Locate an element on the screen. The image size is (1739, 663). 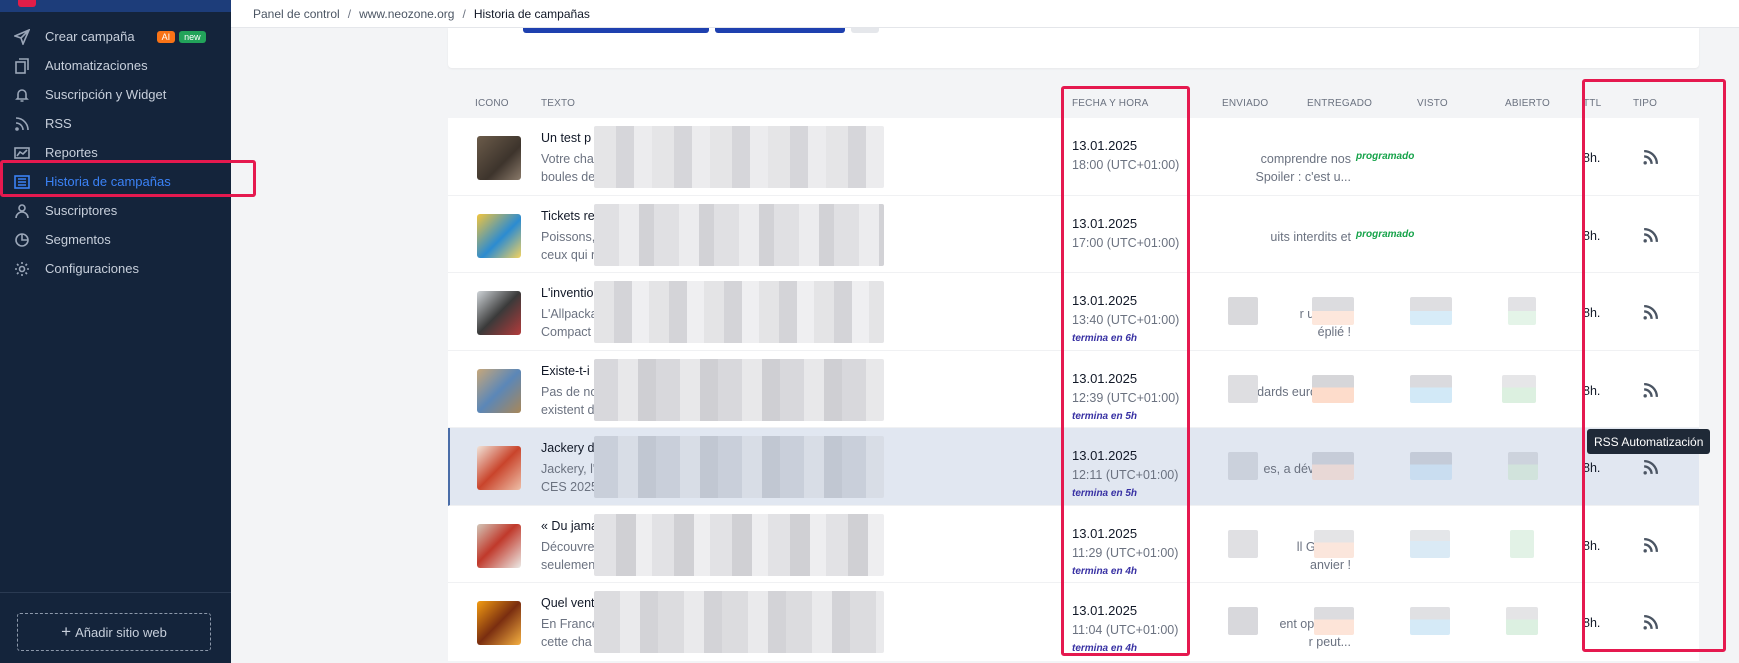
breadcrumb-item-site: www.neozone.org is located at coordinates (406, 14).